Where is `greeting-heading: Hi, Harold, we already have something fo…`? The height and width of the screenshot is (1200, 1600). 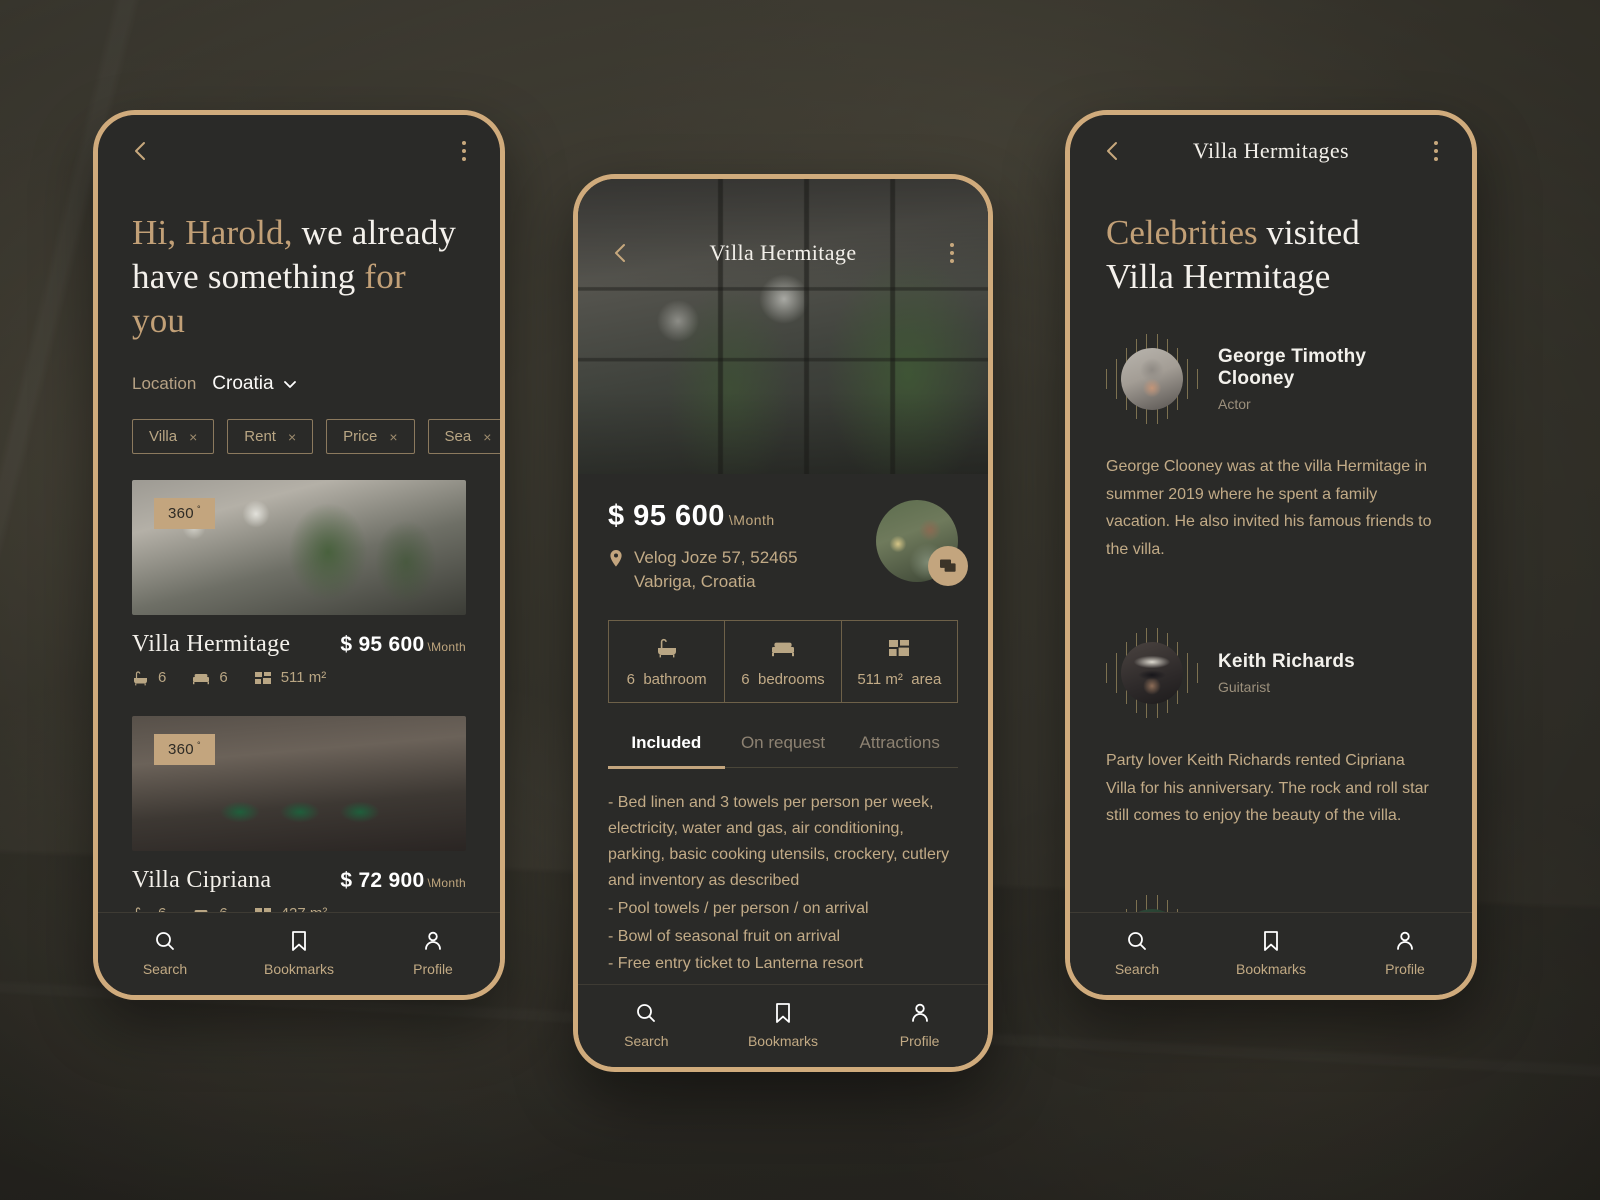
greeting-heading: Hi, Harold, we already have something fo… is located at coordinates (299, 254).